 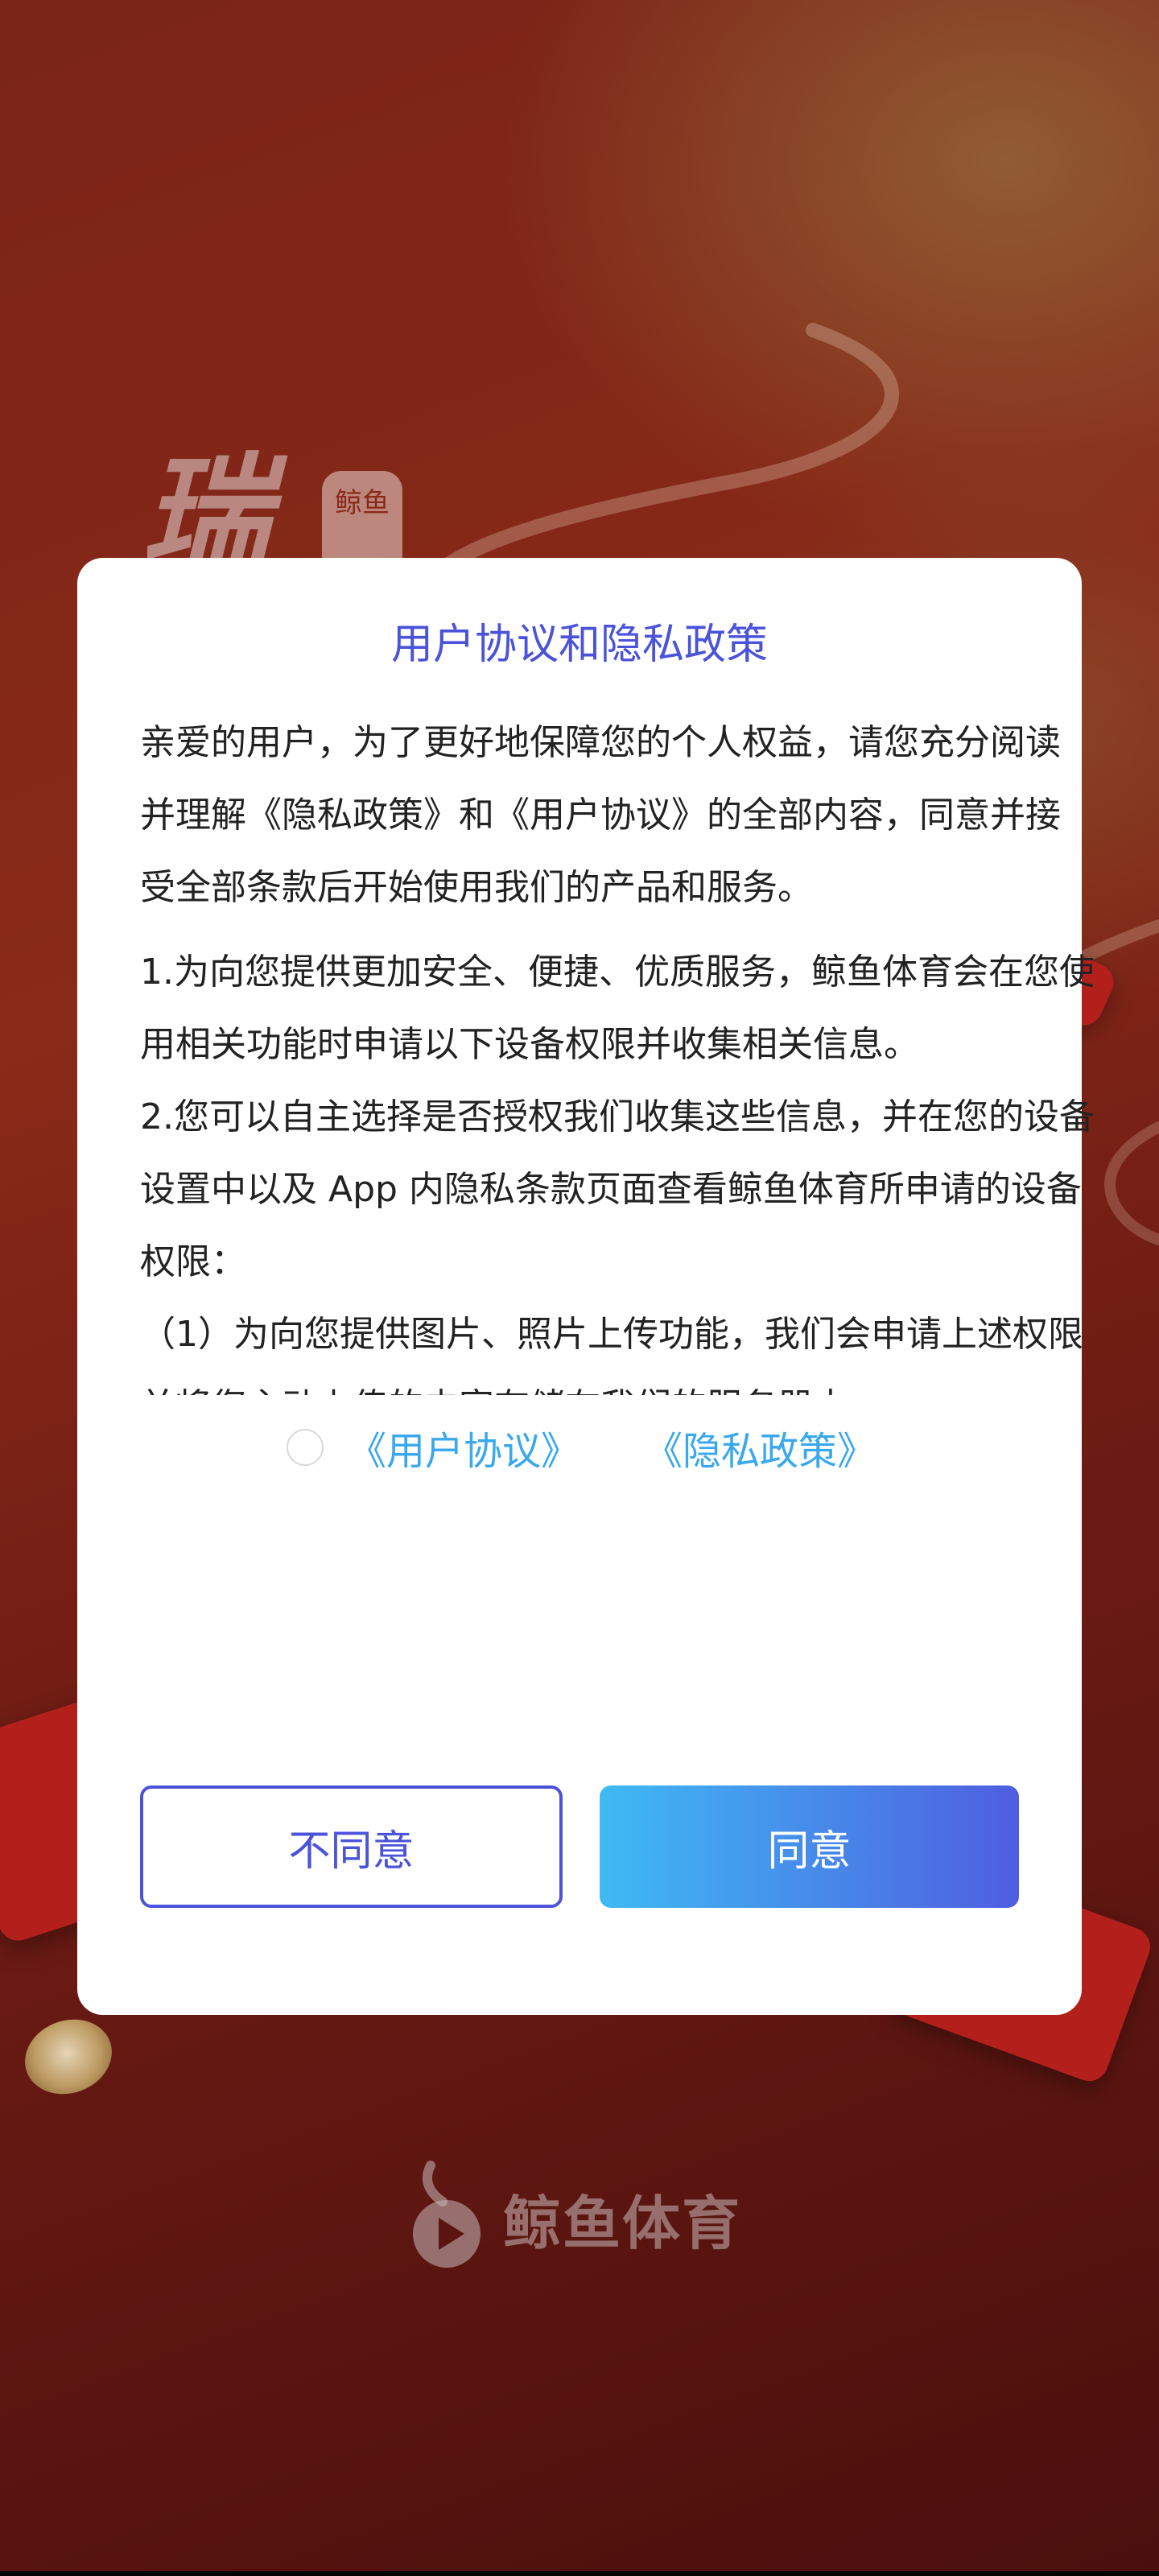 What do you see at coordinates (579, 645) in the screenshot?
I see `dialog-title: 用户协议和隐私政策` at bounding box center [579, 645].